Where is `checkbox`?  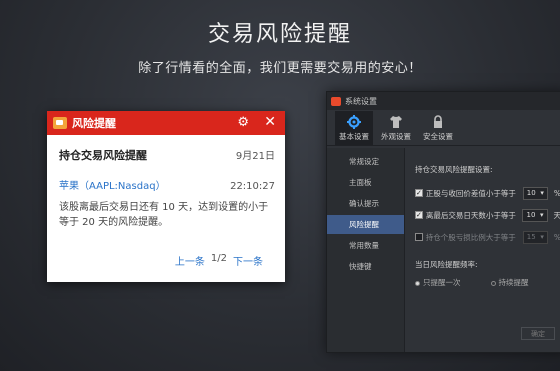
checkbox is located at coordinates (419, 237).